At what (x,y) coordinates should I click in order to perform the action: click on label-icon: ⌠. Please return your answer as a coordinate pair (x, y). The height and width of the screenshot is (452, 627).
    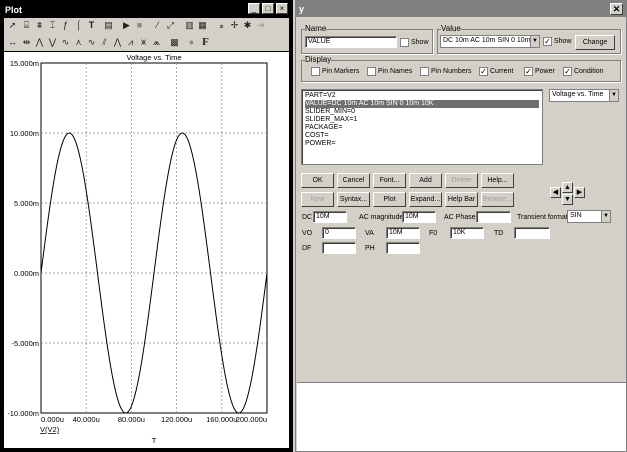
    Looking at the image, I should click on (78, 25).